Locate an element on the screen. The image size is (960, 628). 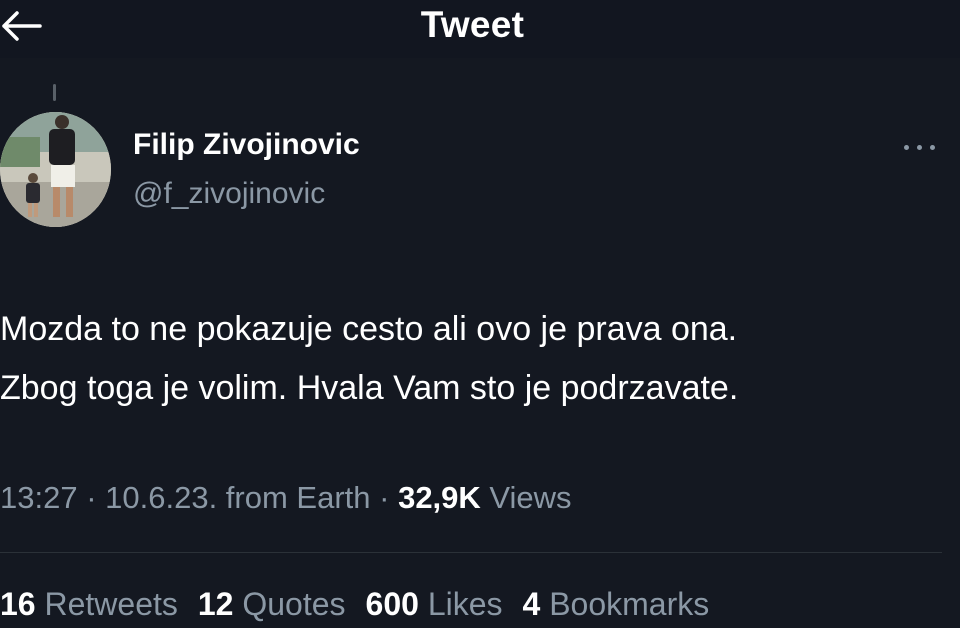
likes-stat: 600 Likes is located at coordinates (434, 604).